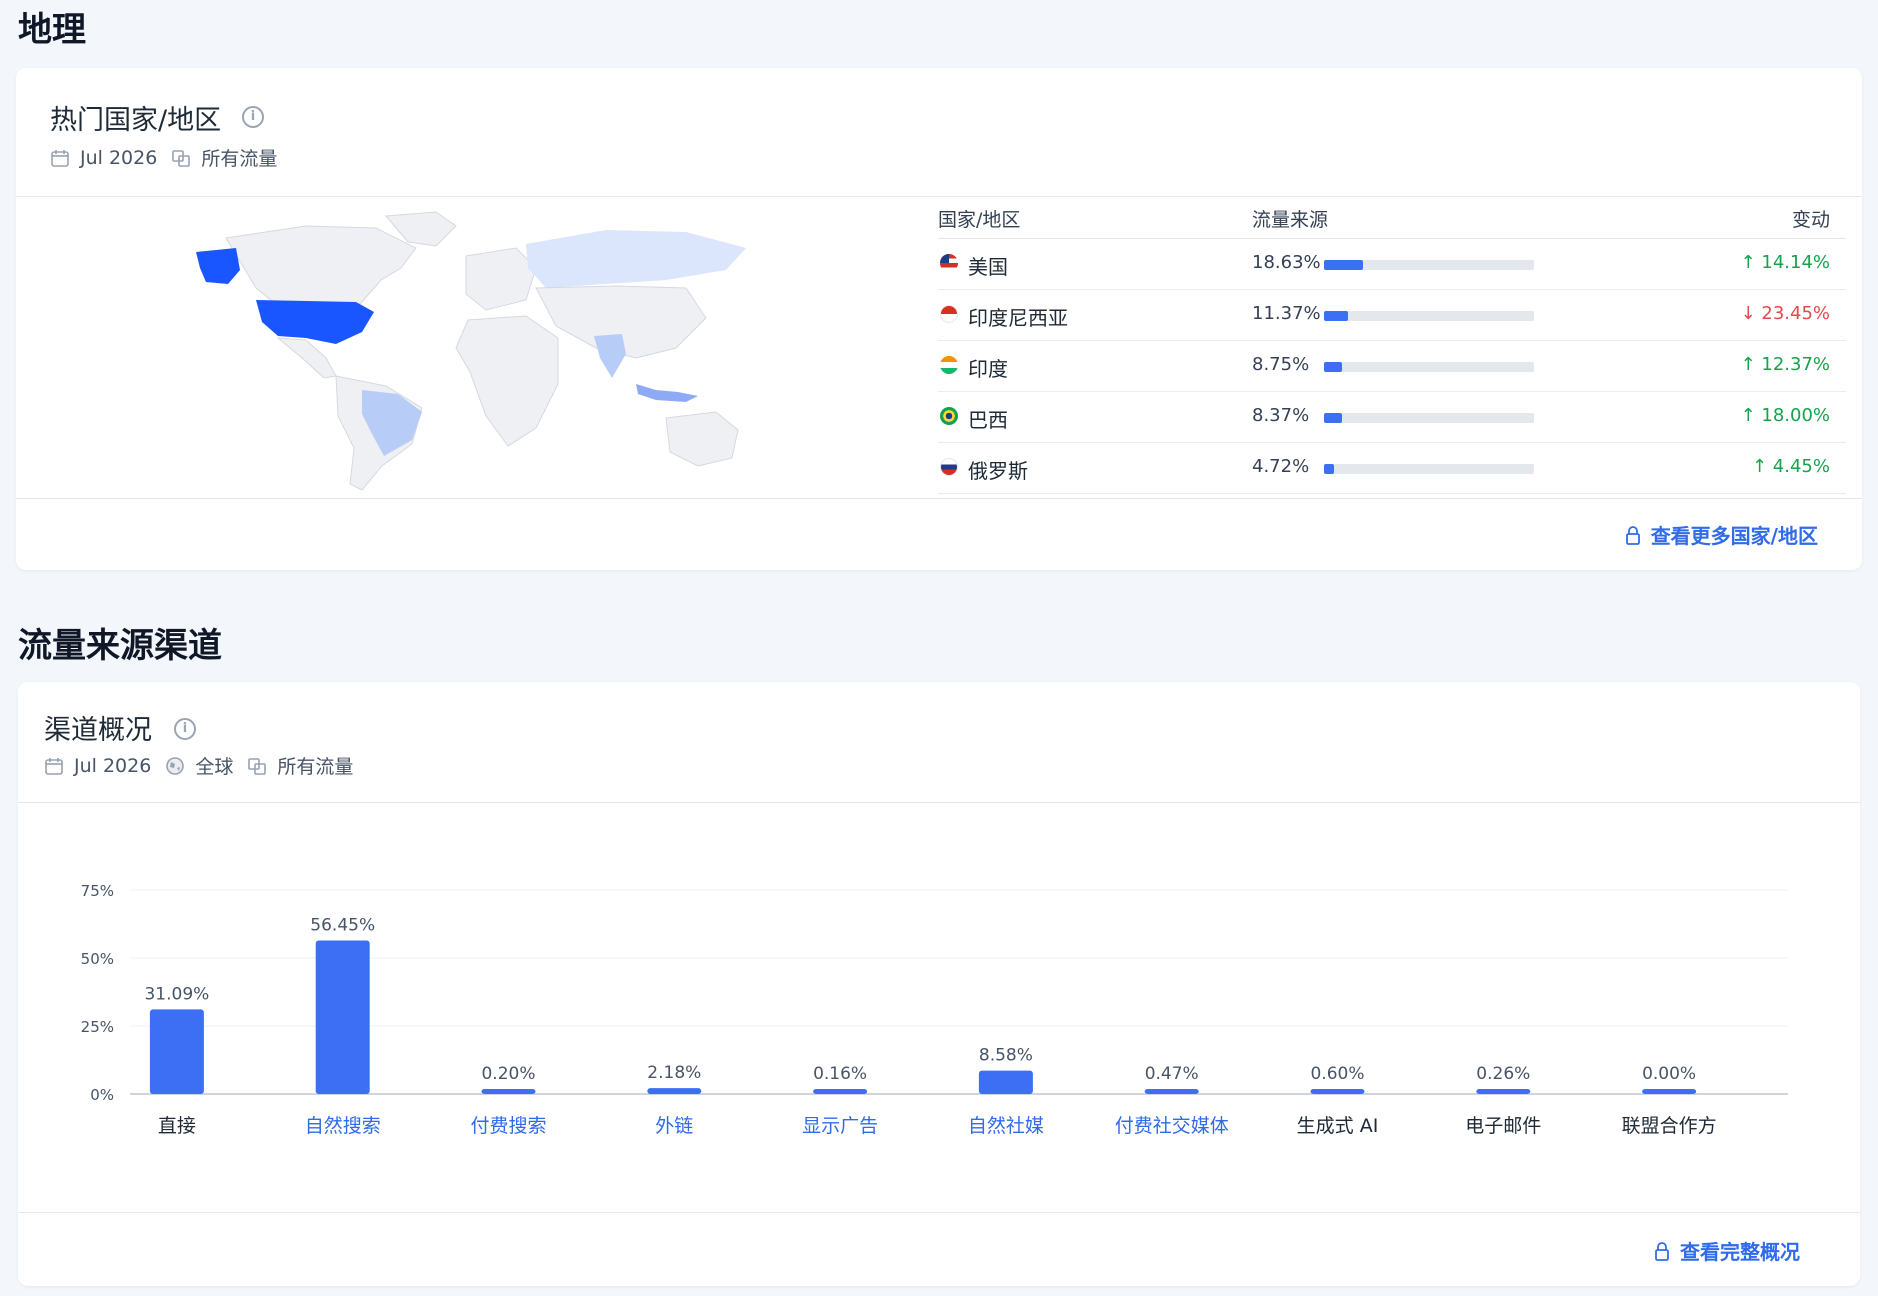 The width and height of the screenshot is (1878, 1296). What do you see at coordinates (1785, 313) in the screenshot?
I see `change-value: ↓ 23.45%` at bounding box center [1785, 313].